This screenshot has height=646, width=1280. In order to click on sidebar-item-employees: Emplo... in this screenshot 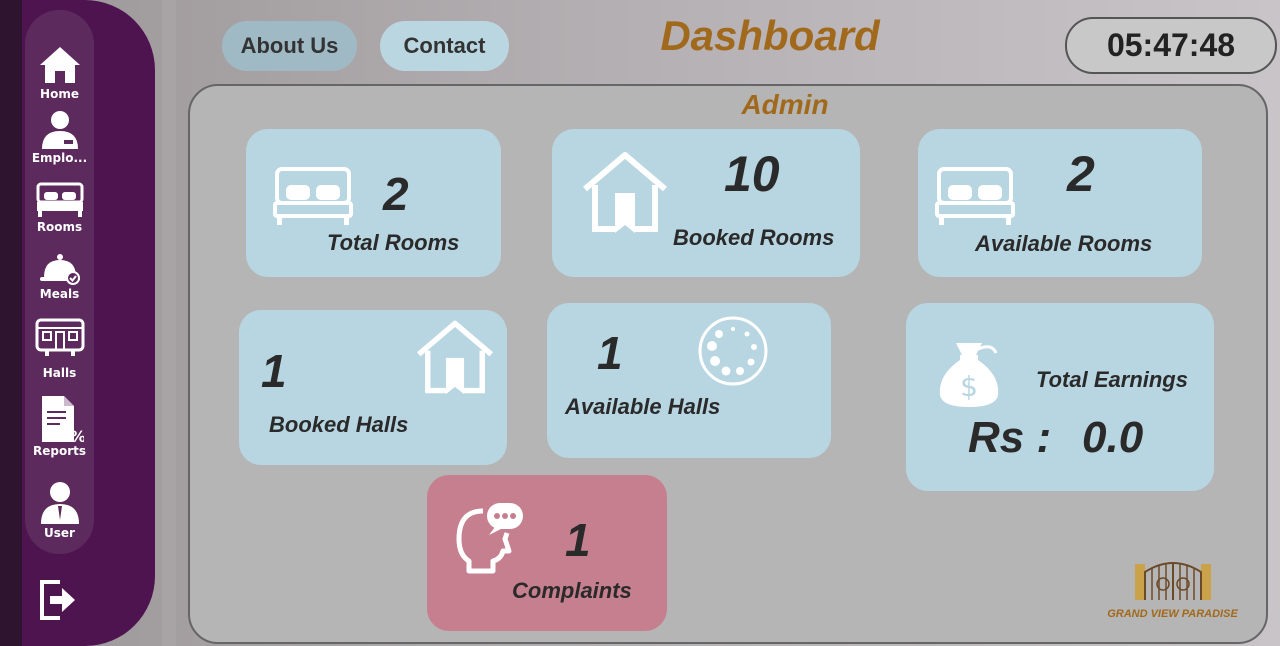, I will do `click(59, 136)`.